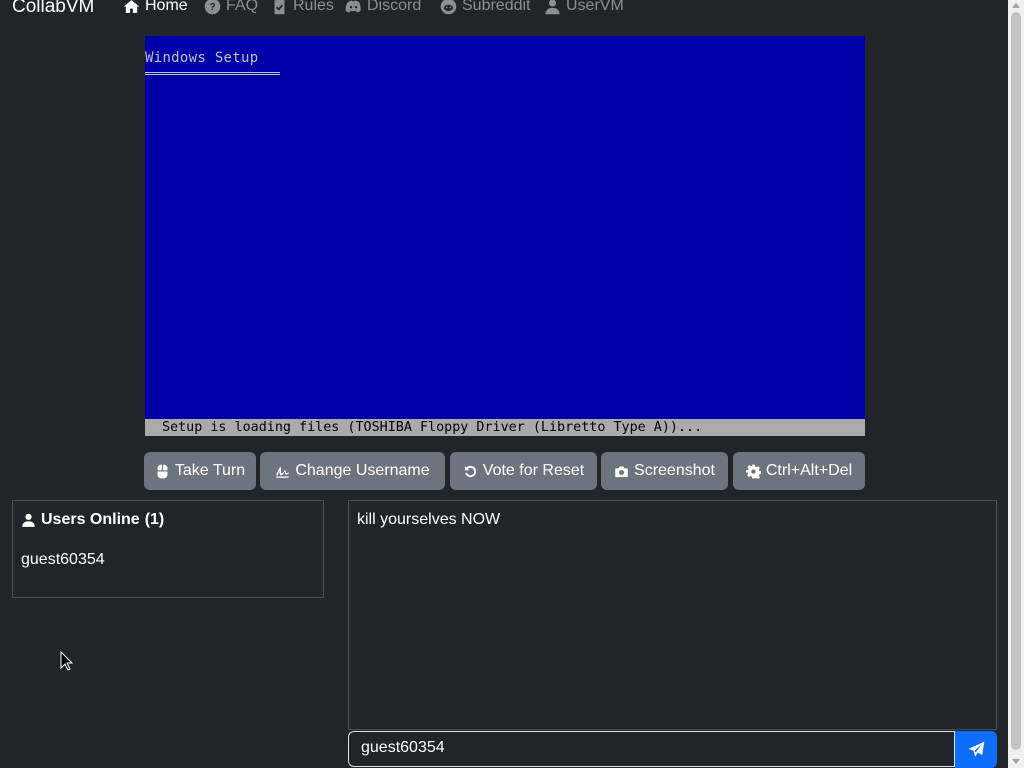 This screenshot has width=1024, height=768. I want to click on users-online-header: Users Online (1), so click(92, 520).